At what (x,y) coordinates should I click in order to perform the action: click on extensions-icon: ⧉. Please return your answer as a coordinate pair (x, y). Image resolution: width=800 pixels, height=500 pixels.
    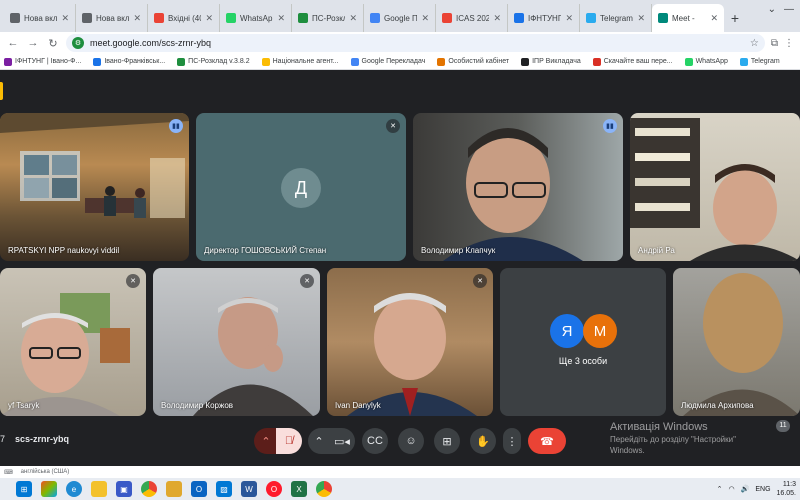
    Looking at the image, I should click on (774, 43).